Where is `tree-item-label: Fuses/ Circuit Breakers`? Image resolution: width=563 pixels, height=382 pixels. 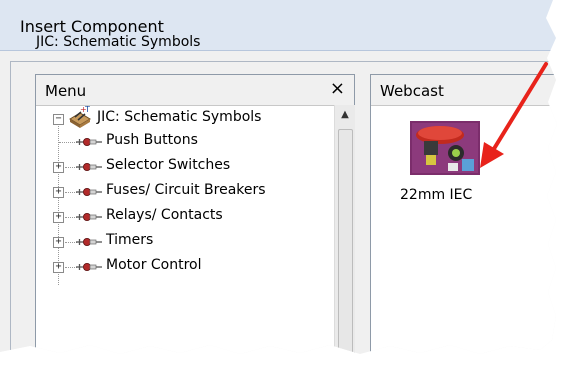 tree-item-label: Fuses/ Circuit Breakers is located at coordinates (186, 190).